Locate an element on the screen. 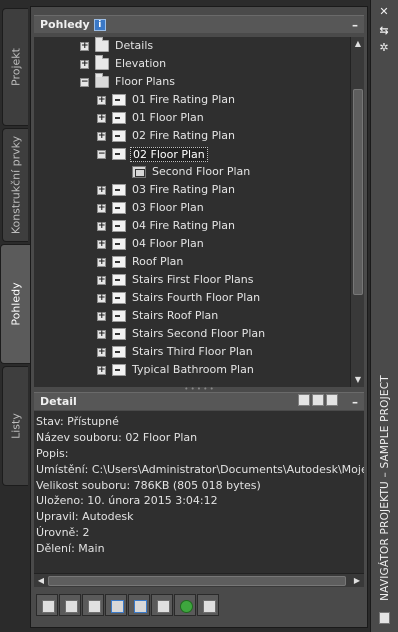  add-detail-button is located at coordinates (93, 605).